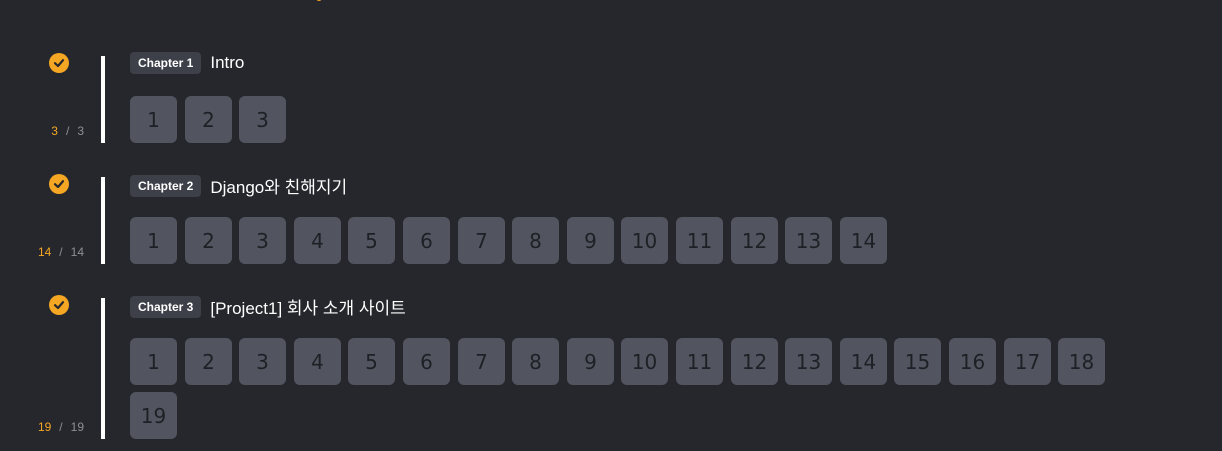 The height and width of the screenshot is (451, 1222). I want to click on completed-count: 14, so click(44, 252).